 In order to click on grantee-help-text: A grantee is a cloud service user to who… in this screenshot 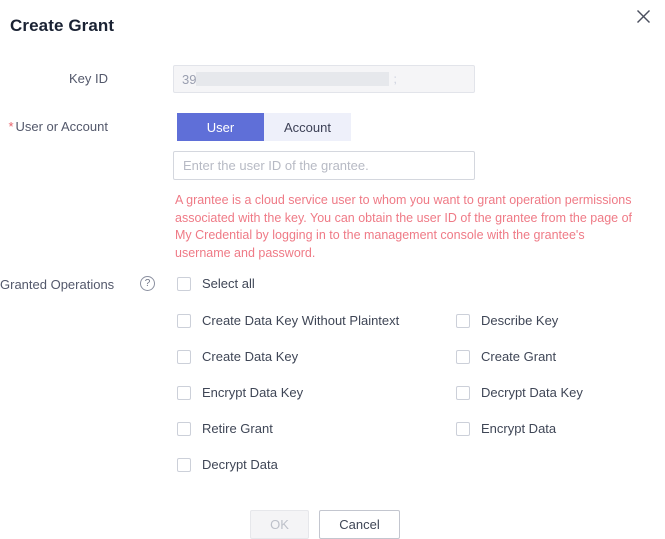, I will do `click(404, 226)`.